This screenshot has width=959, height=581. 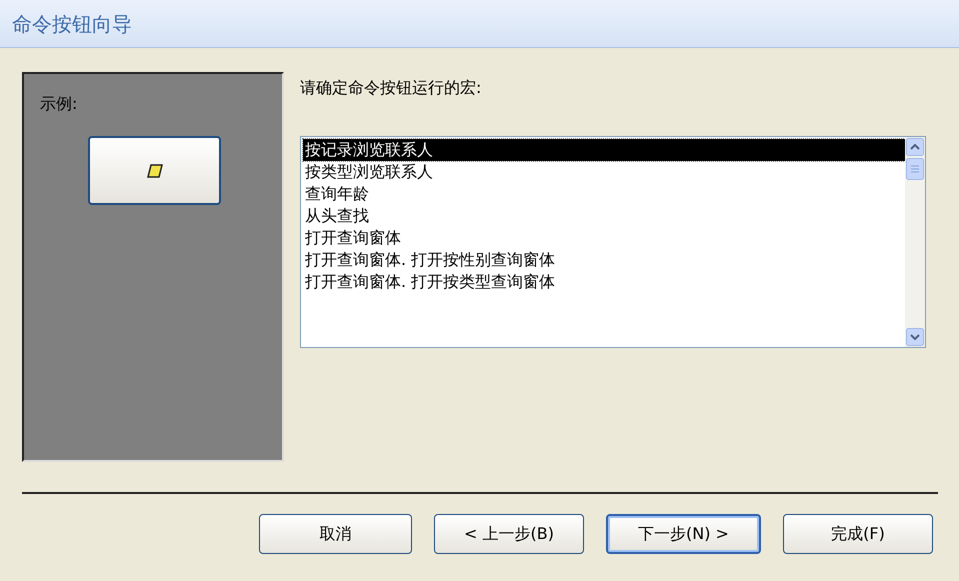 What do you see at coordinates (604, 172) in the screenshot?
I see `list-item: 按类型浏览联系人` at bounding box center [604, 172].